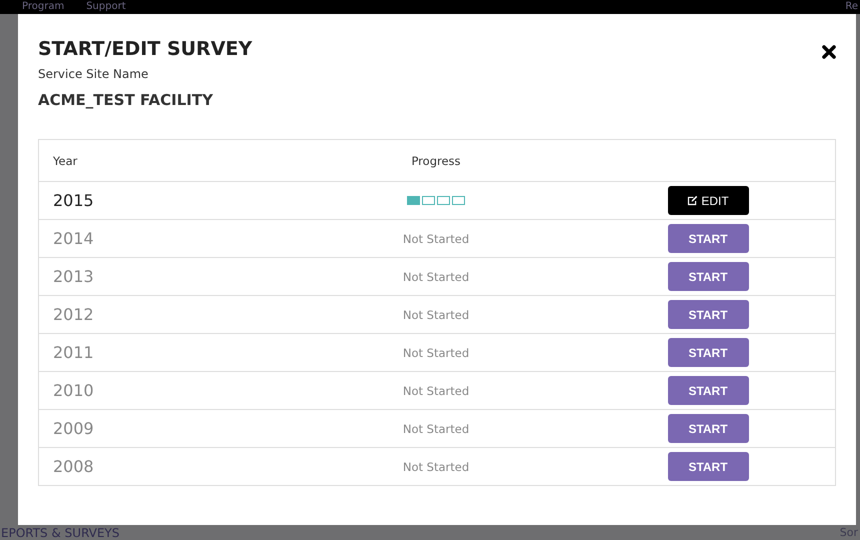 The width and height of the screenshot is (860, 540). Describe the element at coordinates (94, 74) in the screenshot. I see `field-label: Service Site Name` at that location.